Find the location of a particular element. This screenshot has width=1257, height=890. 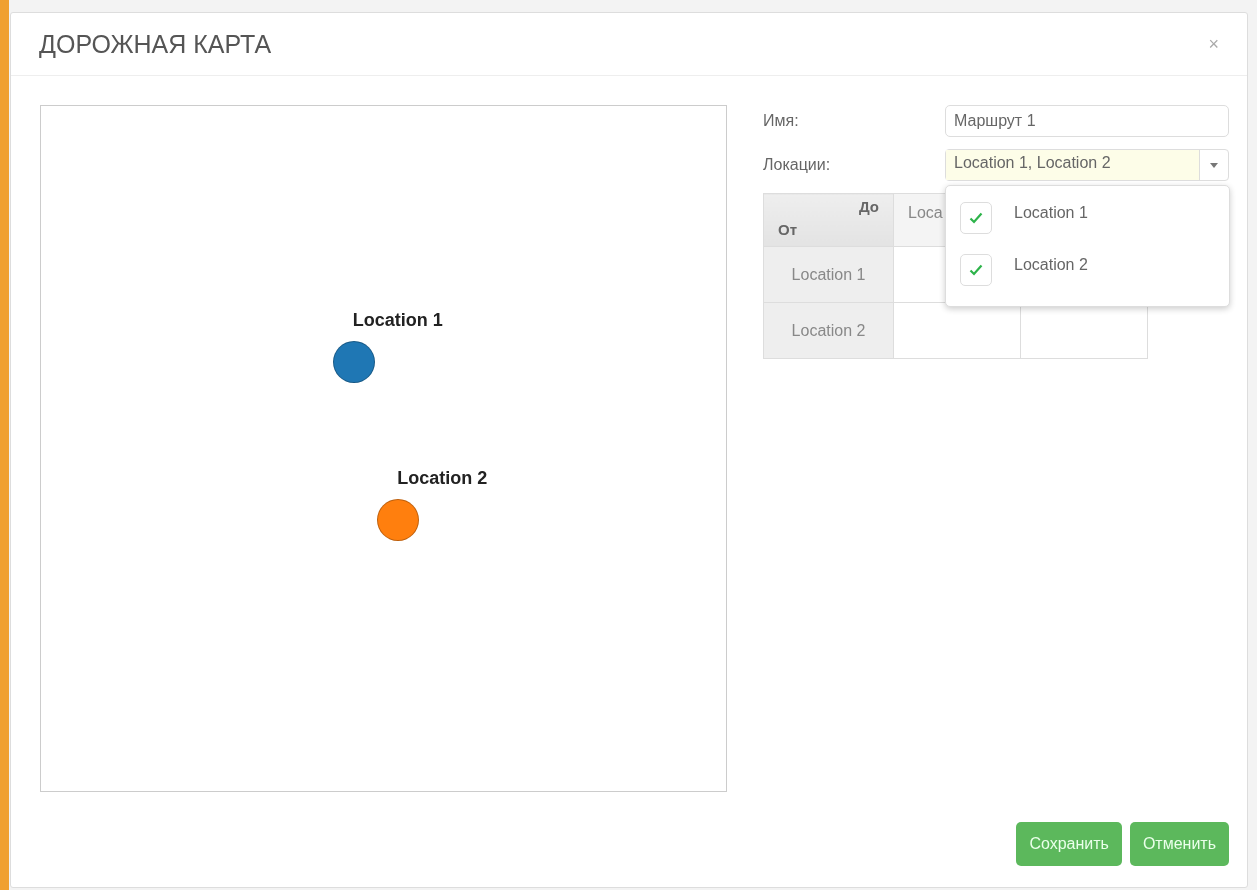

dialog-title: ДОРОЖНАЯ КАРТА is located at coordinates (155, 44).